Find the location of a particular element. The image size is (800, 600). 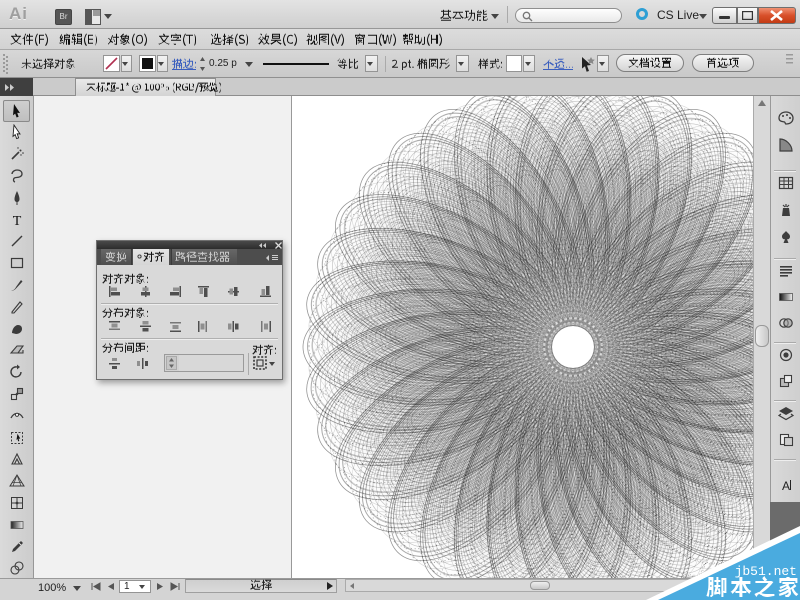

svg-text: jb51.net is located at coordinates (766, 571).